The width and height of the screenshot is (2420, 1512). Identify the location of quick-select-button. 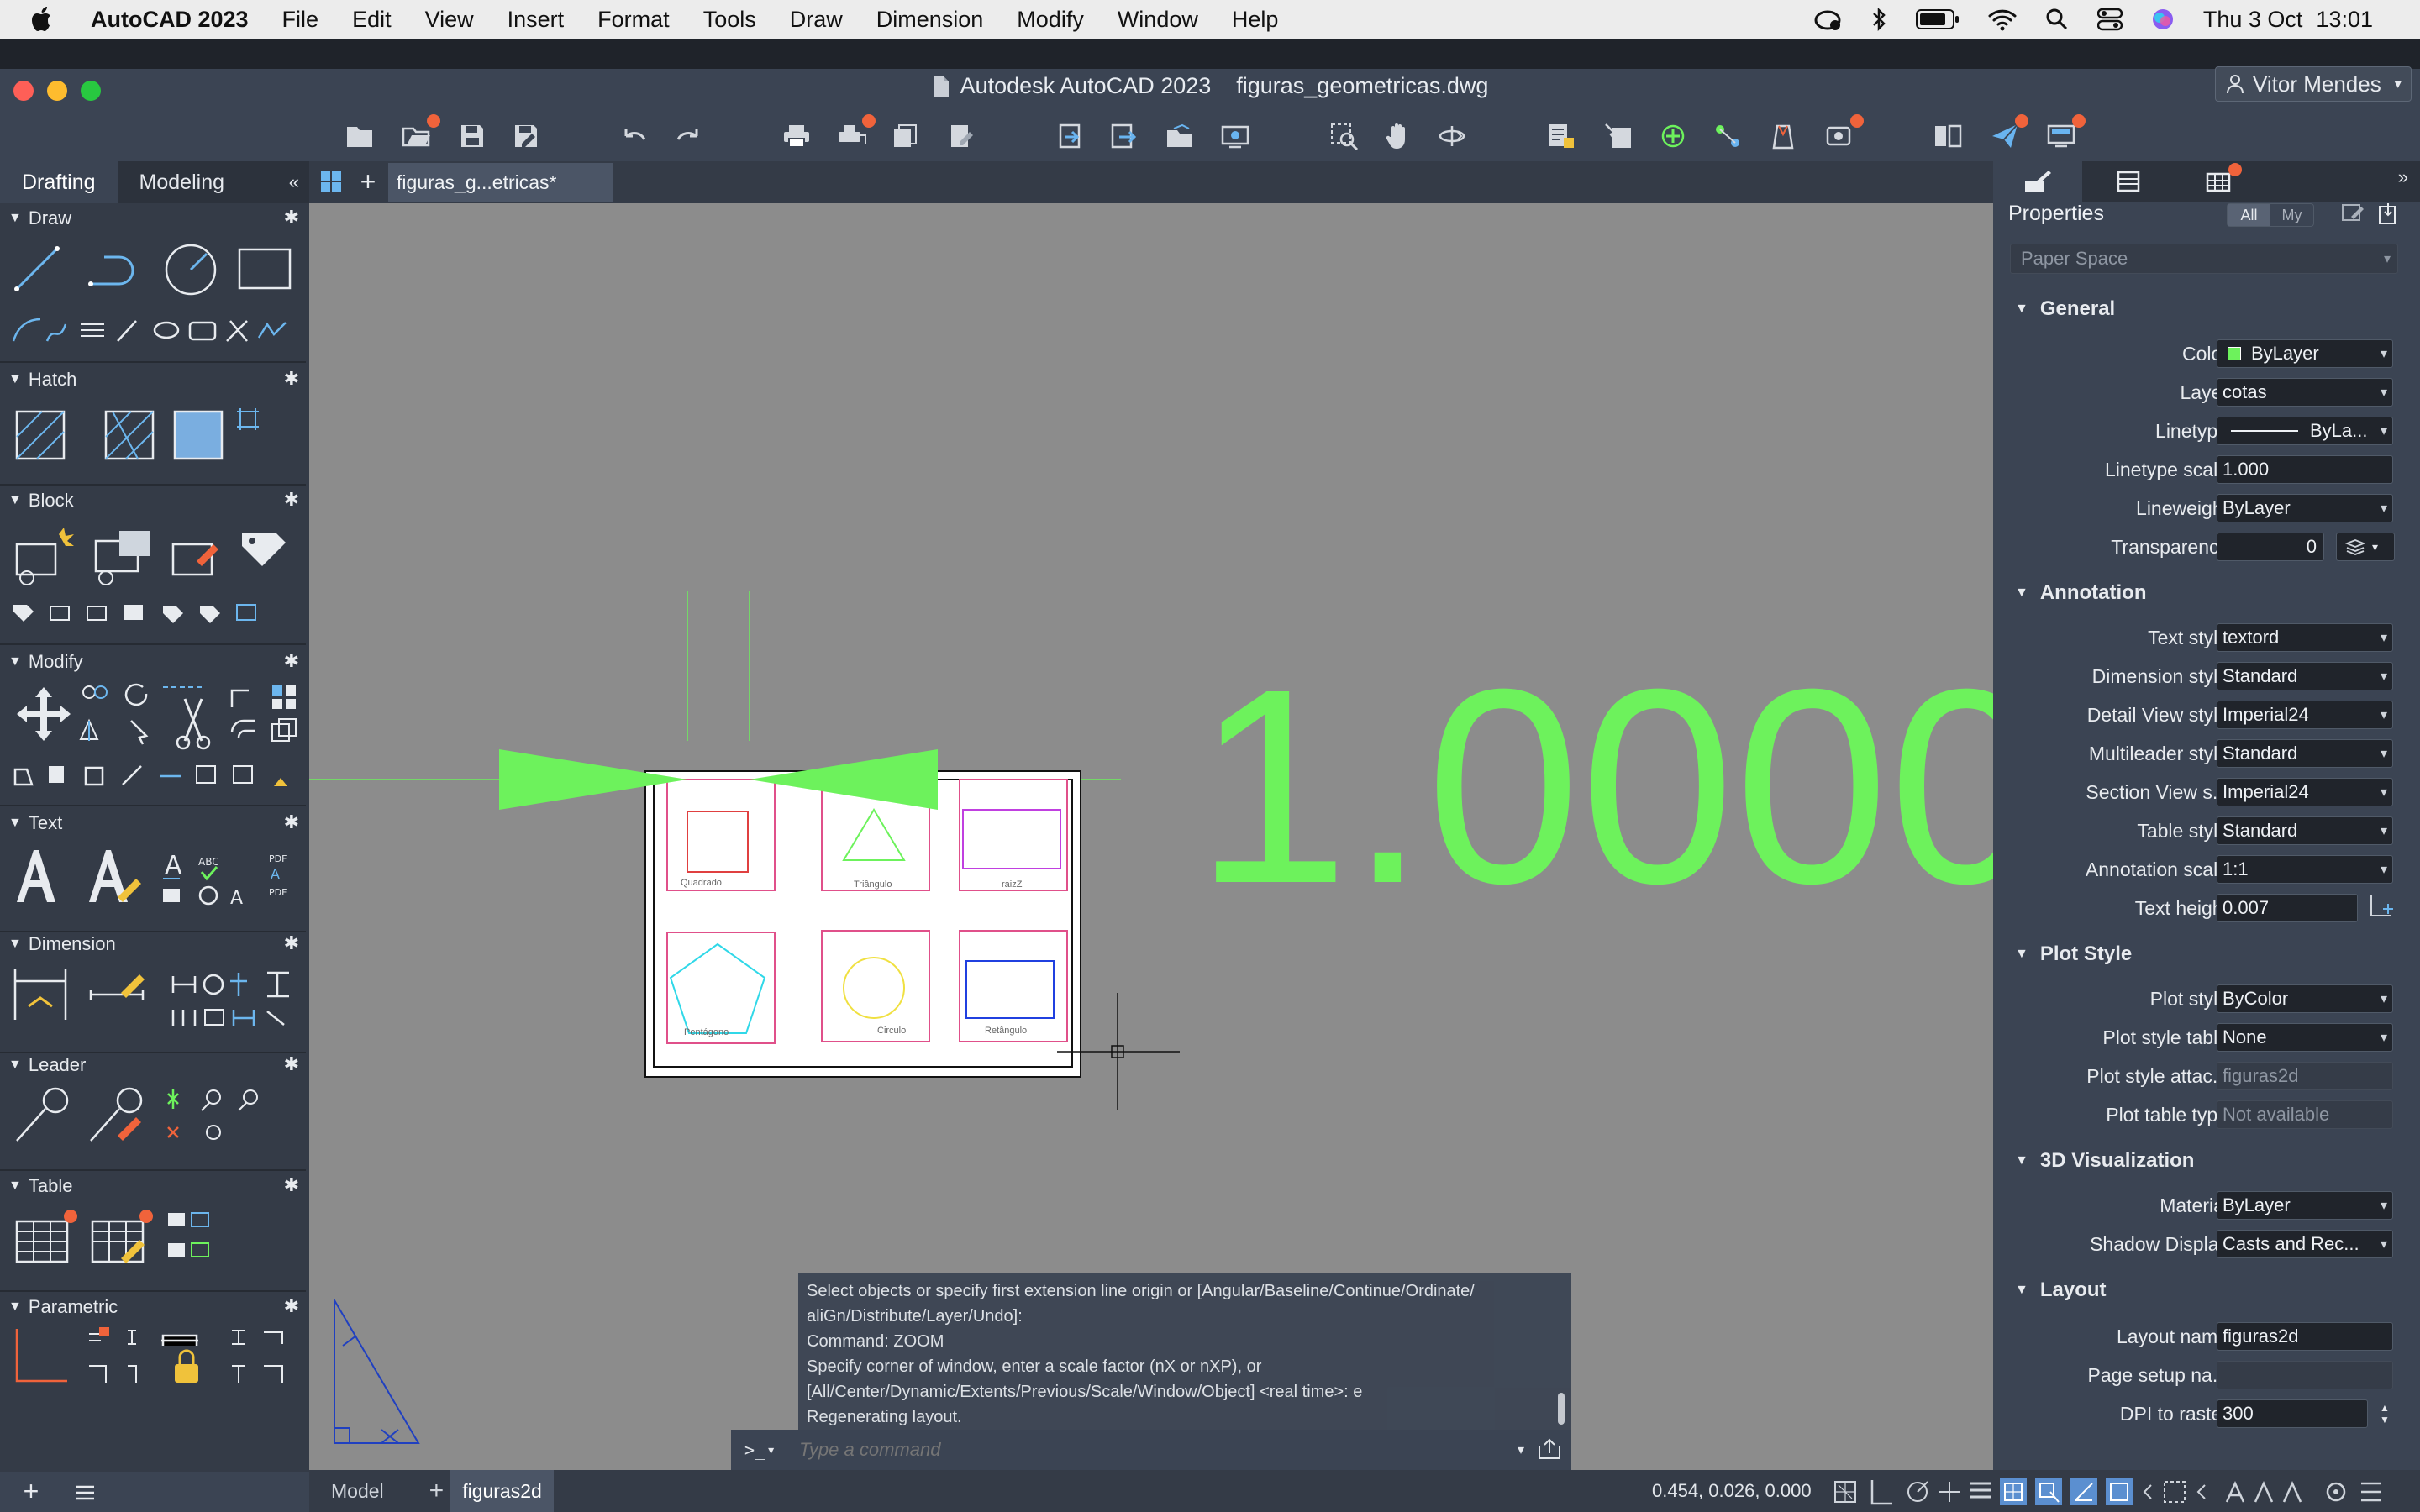
(2353, 216).